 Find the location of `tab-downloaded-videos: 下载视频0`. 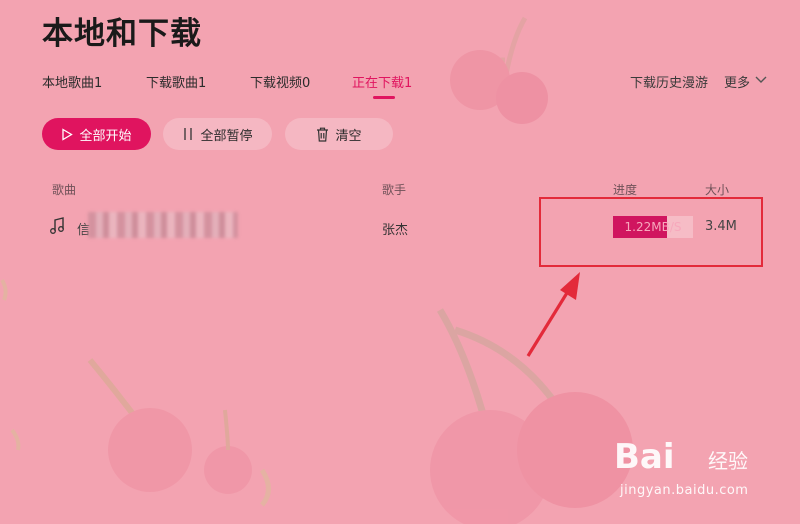

tab-downloaded-videos: 下载视频0 is located at coordinates (280, 81).